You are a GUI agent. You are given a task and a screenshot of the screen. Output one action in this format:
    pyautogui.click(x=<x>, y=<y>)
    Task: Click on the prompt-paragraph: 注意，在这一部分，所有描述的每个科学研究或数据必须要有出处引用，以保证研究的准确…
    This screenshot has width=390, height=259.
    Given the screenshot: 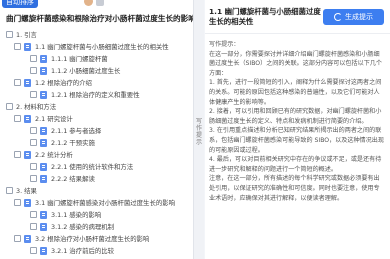 What is the action you would take?
    pyautogui.click(x=294, y=188)
    